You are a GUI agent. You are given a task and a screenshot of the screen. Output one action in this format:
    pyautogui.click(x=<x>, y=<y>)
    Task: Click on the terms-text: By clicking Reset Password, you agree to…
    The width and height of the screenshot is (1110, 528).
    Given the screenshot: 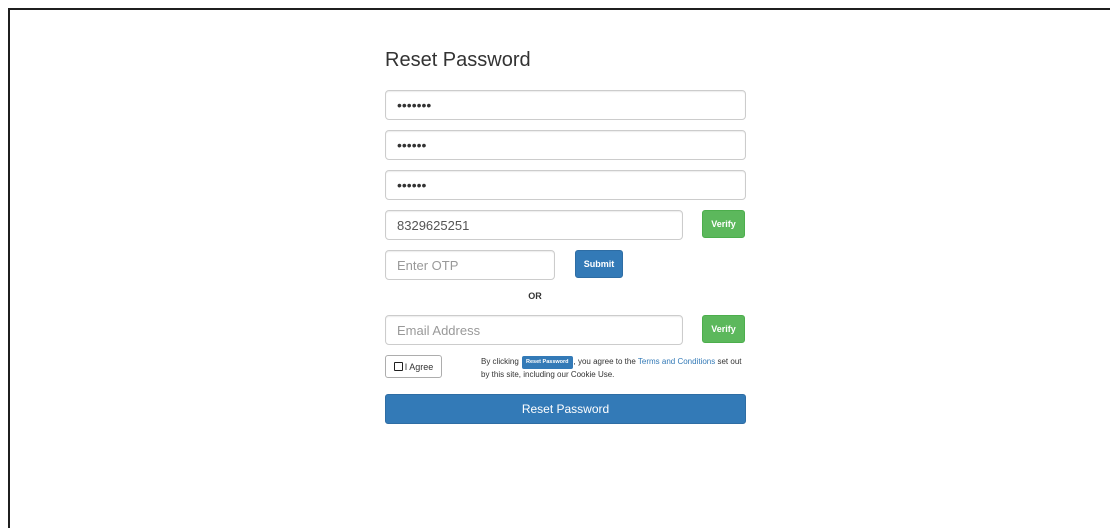 What is the action you would take?
    pyautogui.click(x=612, y=368)
    